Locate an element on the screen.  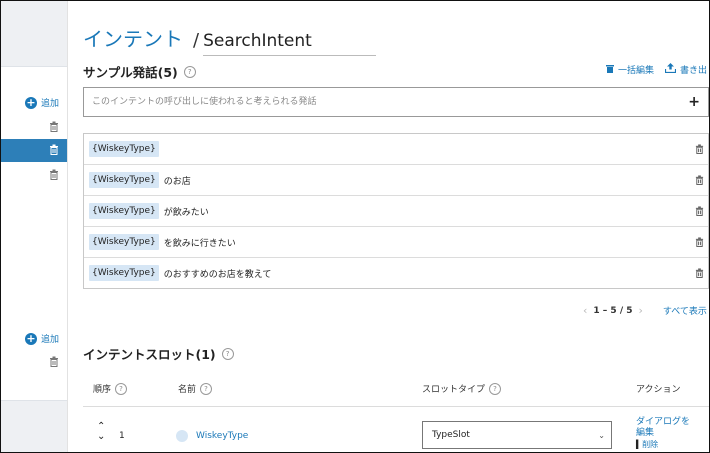
column-header-action: アクション is located at coordinates (658, 390).